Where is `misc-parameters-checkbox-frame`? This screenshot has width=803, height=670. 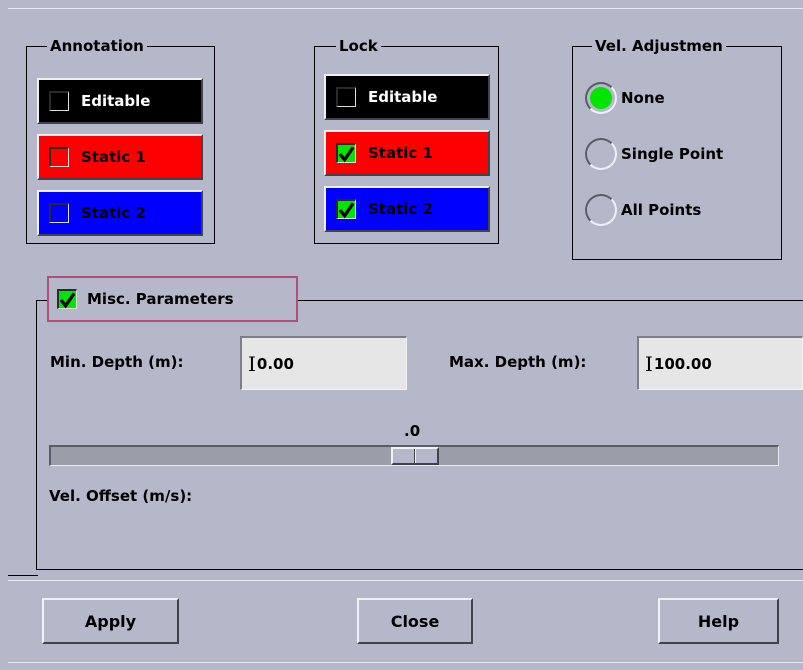
misc-parameters-checkbox-frame is located at coordinates (63, 299).